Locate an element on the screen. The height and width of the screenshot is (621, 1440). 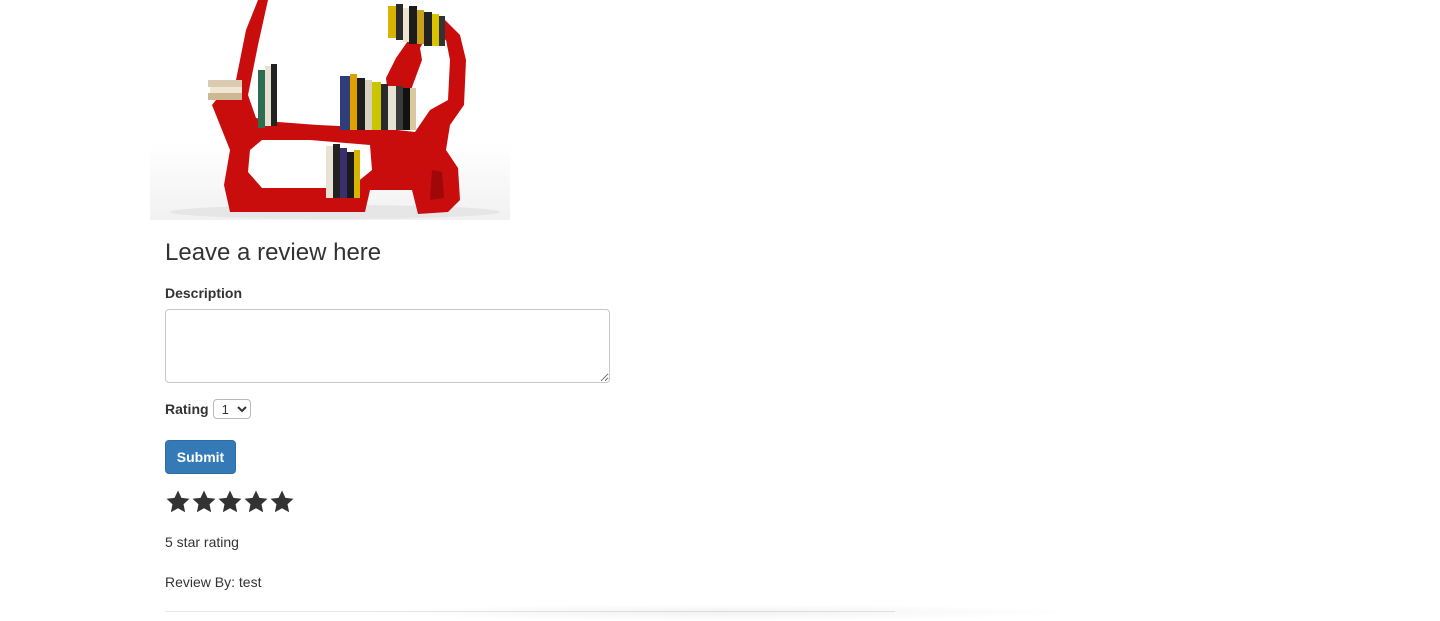
review-author-text: Review By: test is located at coordinates (213, 582).